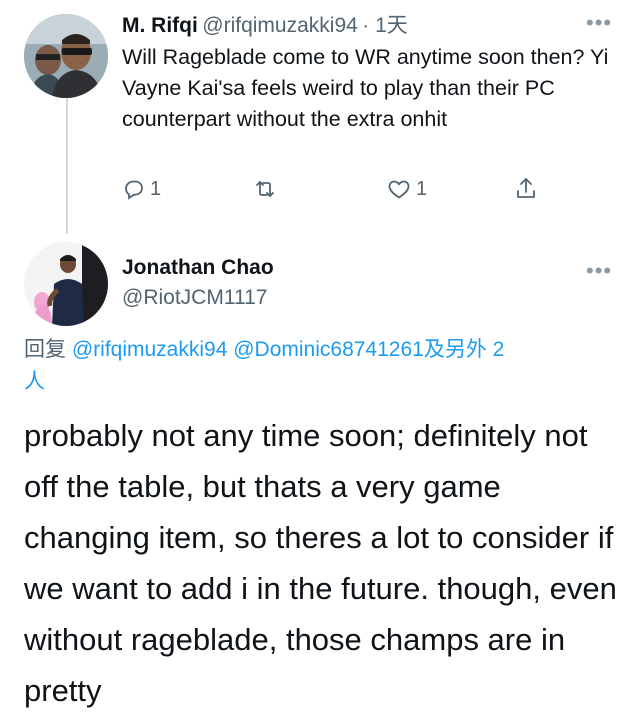  I want to click on mention-link: @rifqimuzakki94, so click(150, 349).